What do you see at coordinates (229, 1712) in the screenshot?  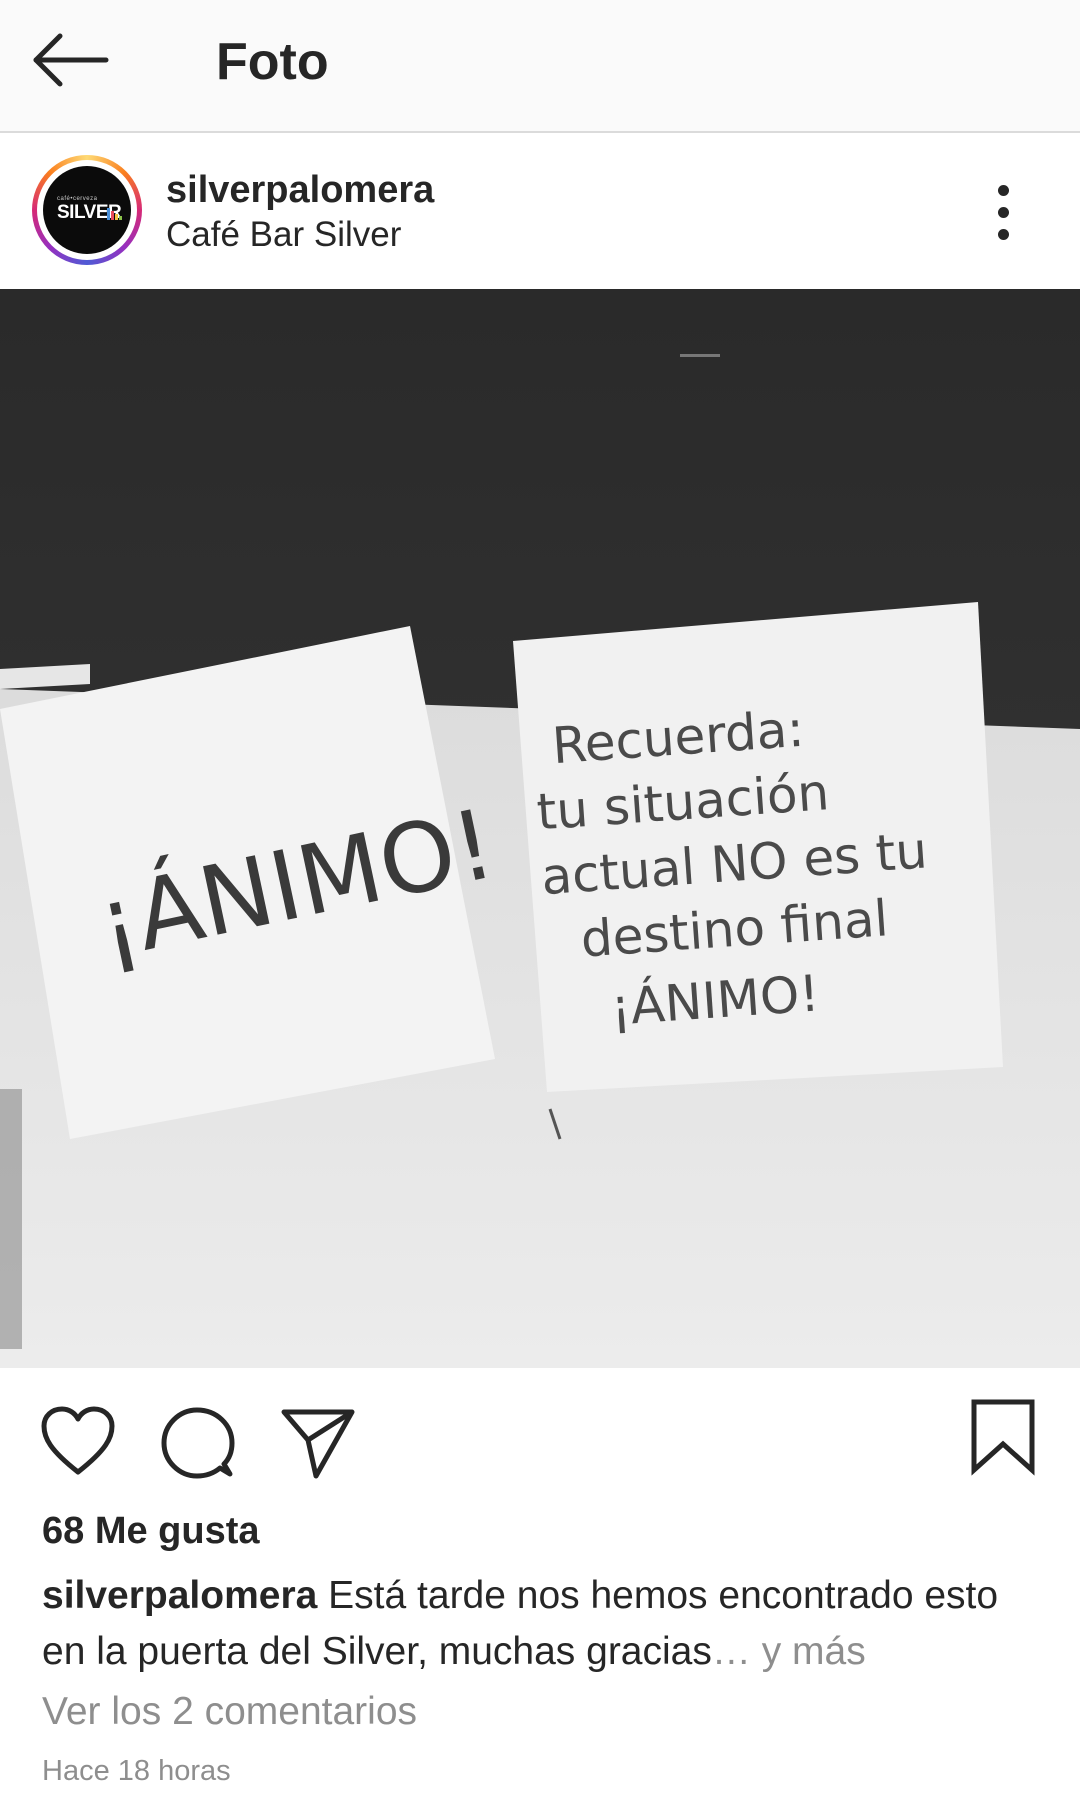 I see `view-comments-link: Ver los 2 comentarios` at bounding box center [229, 1712].